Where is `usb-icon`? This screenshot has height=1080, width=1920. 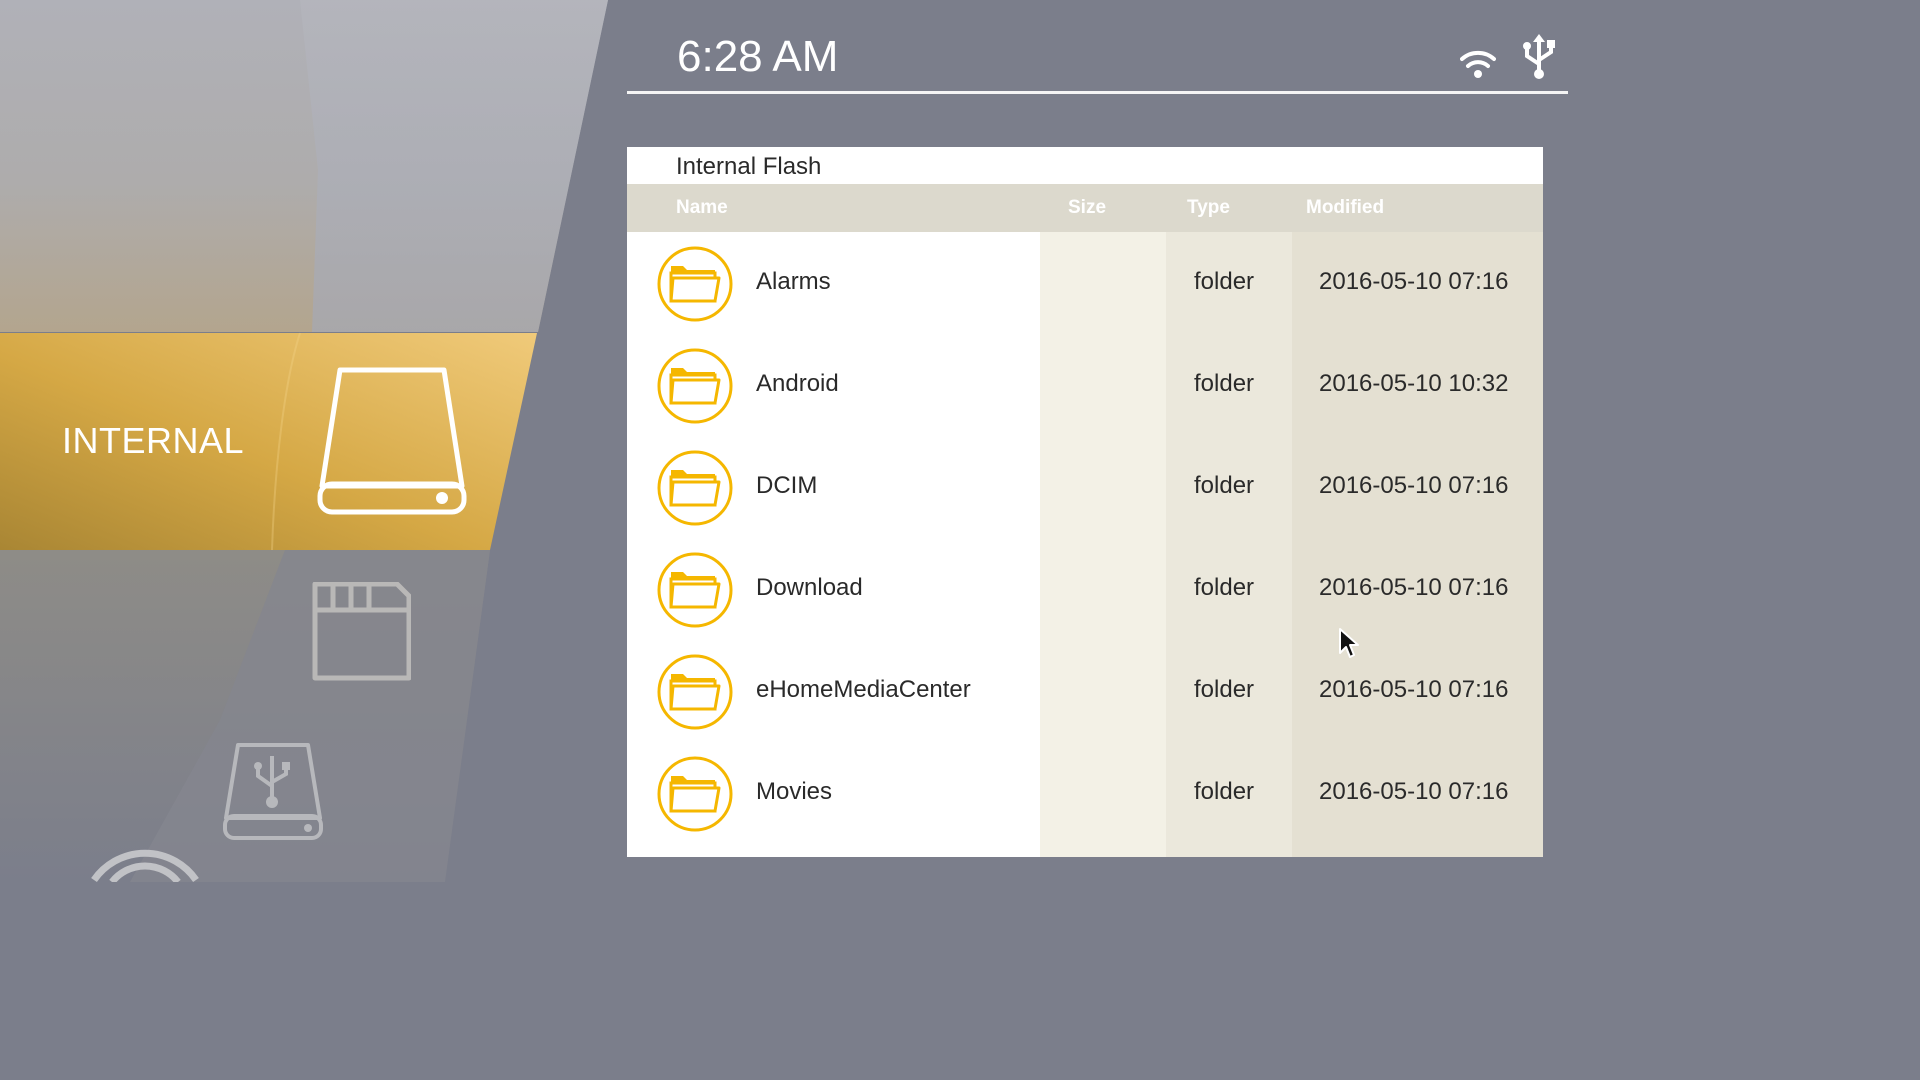 usb-icon is located at coordinates (1539, 56).